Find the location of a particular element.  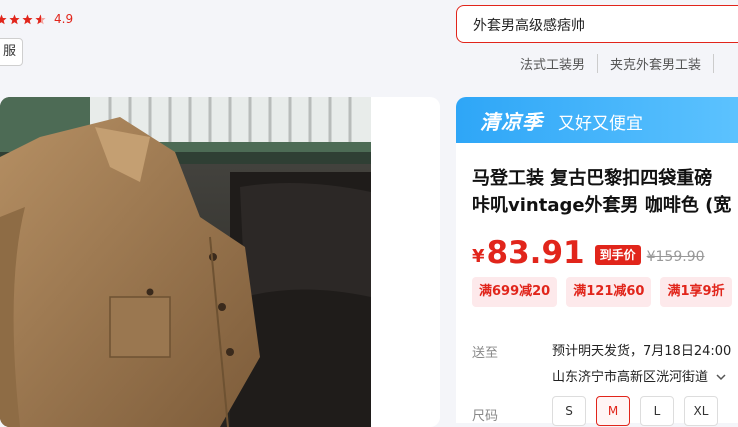

promo-banner: 清凉季 又好又便宜 is located at coordinates (597, 120).